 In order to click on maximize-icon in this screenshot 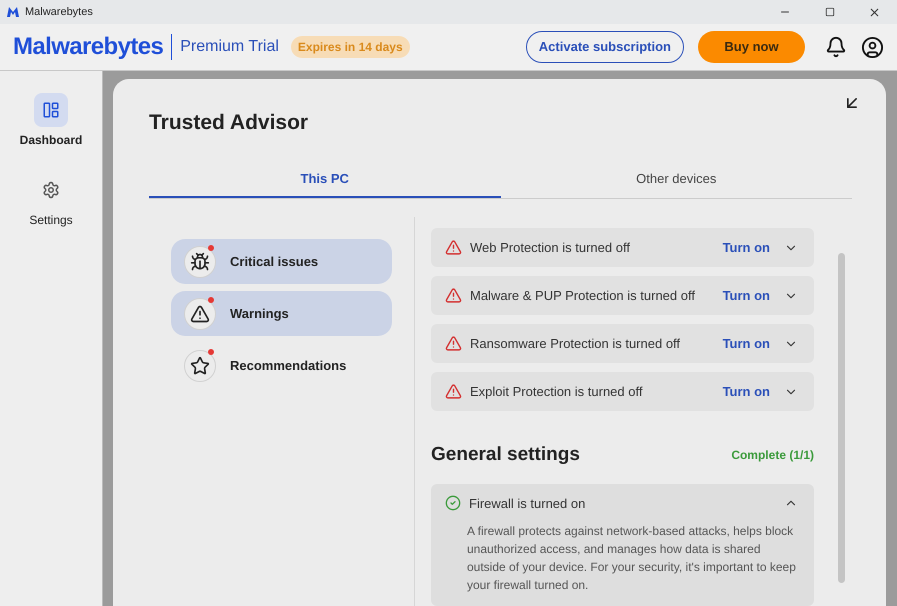, I will do `click(829, 12)`.